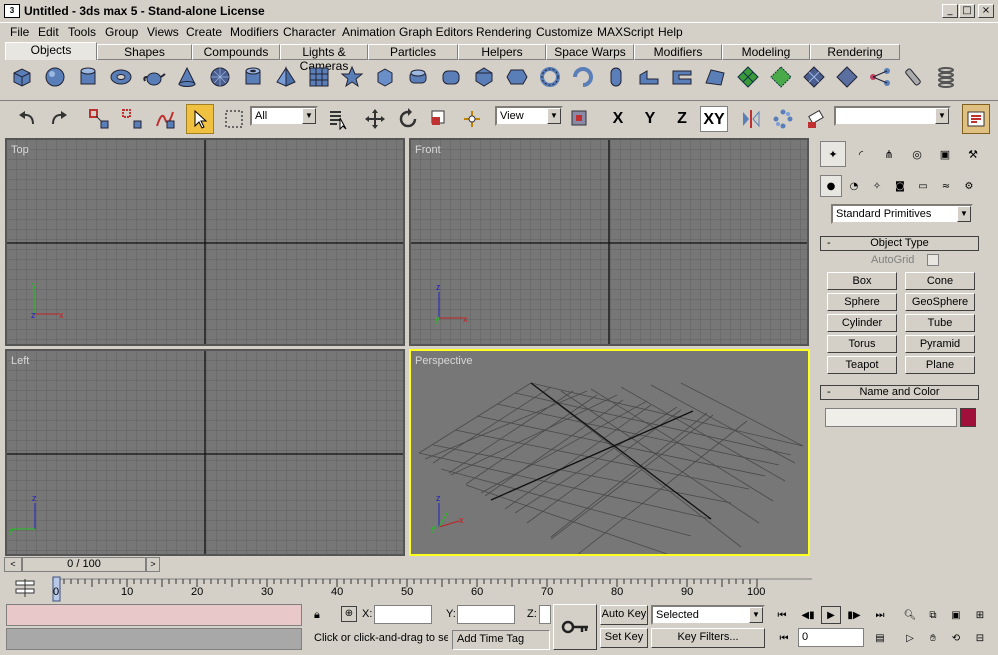 The height and width of the screenshot is (655, 998). I want to click on menu-help: Help, so click(670, 32).